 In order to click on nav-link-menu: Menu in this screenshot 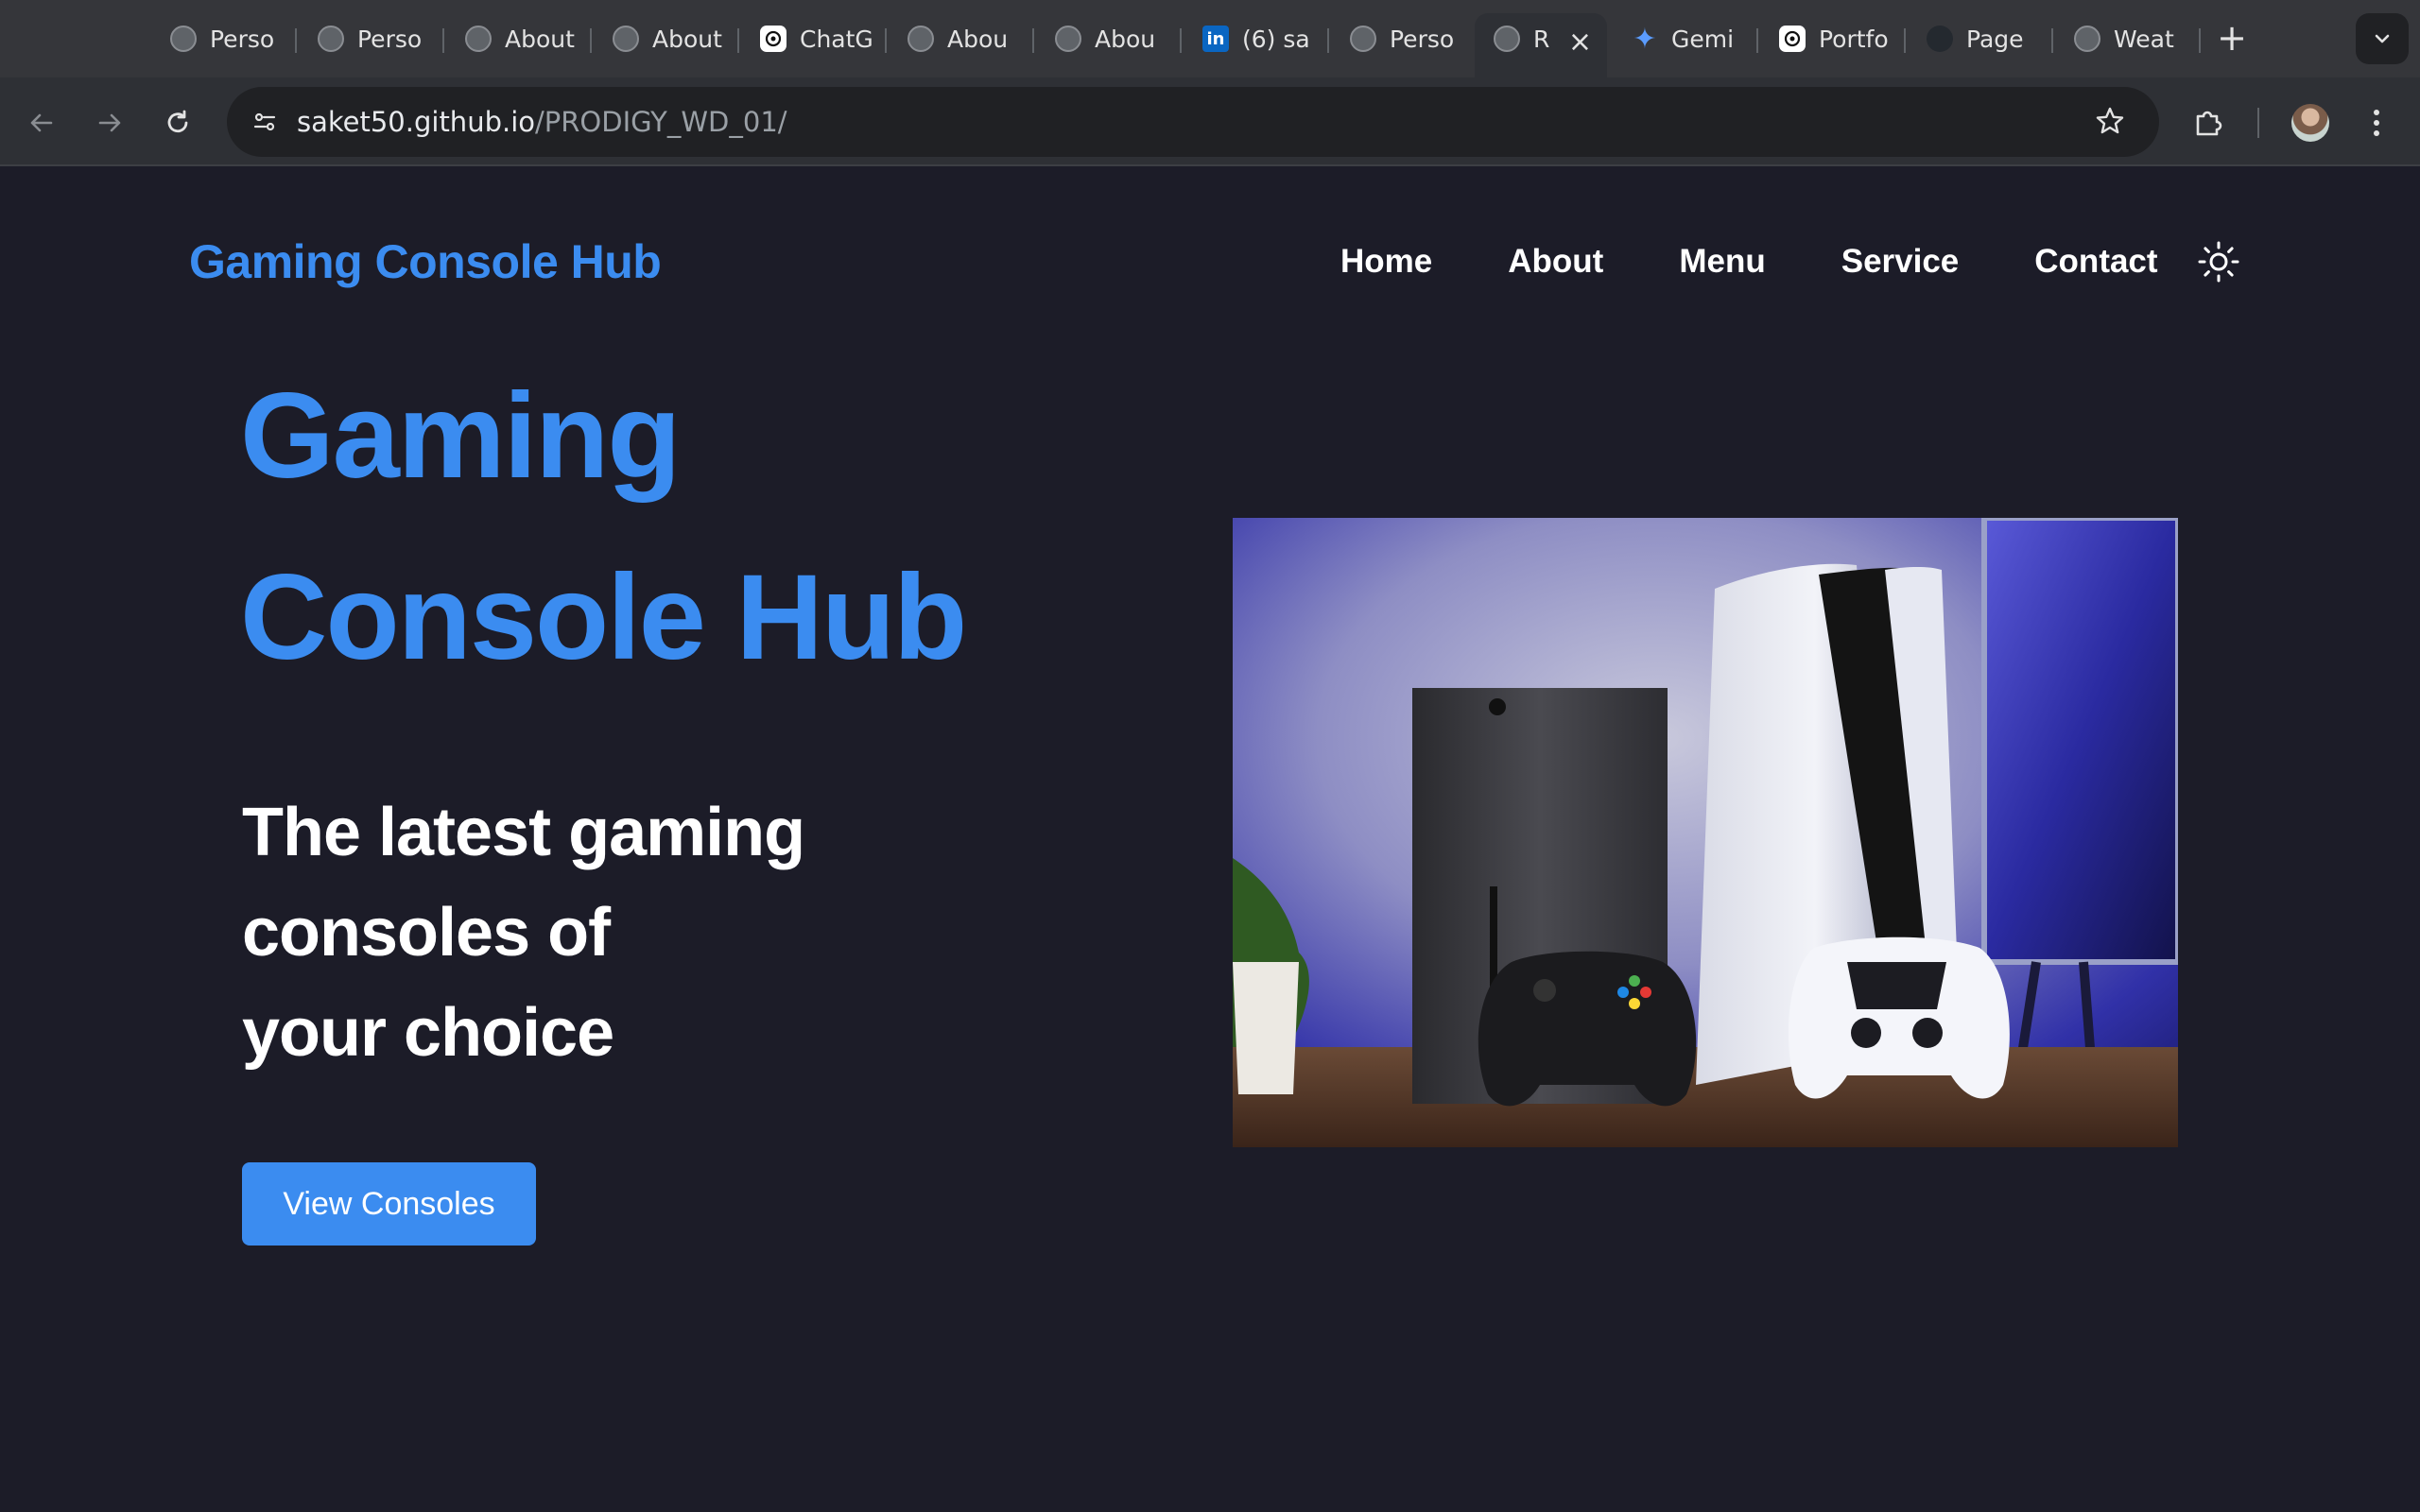, I will do `click(1722, 262)`.